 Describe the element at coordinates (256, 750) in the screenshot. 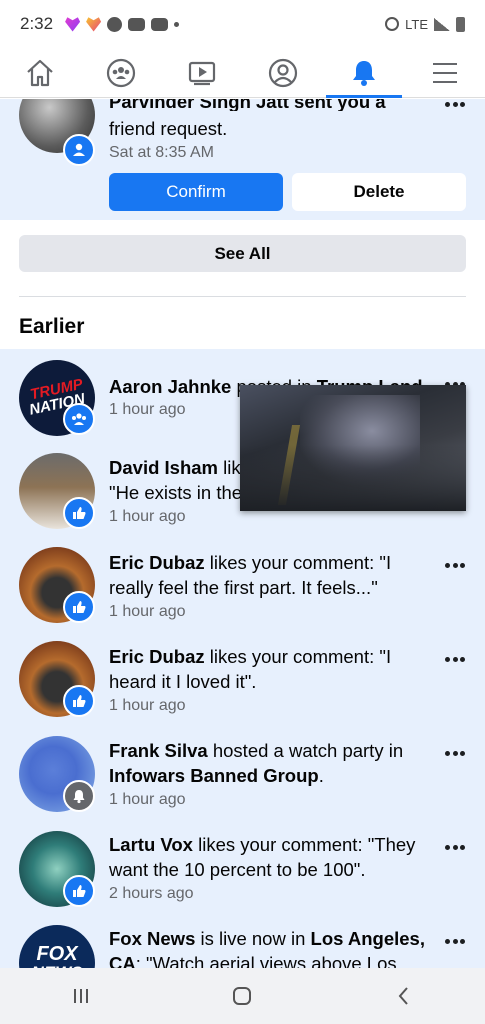

I see `notification-text: Frank Silva hosted a watch party in` at that location.